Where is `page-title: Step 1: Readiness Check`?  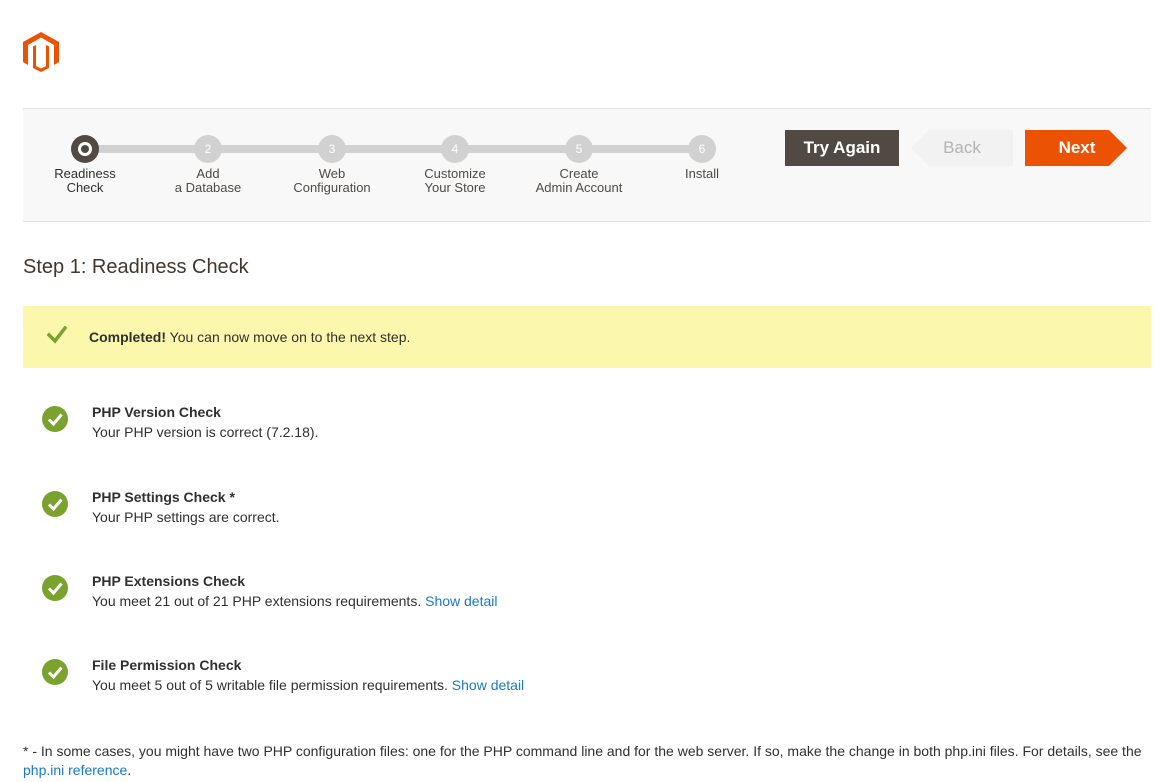 page-title: Step 1: Readiness Check is located at coordinates (136, 267).